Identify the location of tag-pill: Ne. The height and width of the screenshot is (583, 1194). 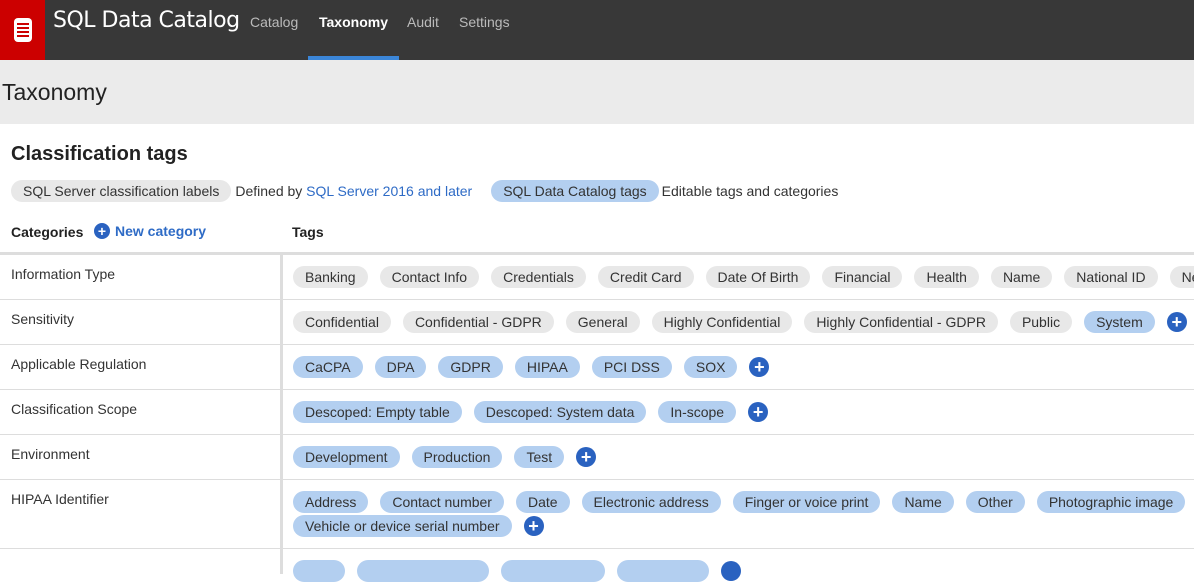
(1181, 277).